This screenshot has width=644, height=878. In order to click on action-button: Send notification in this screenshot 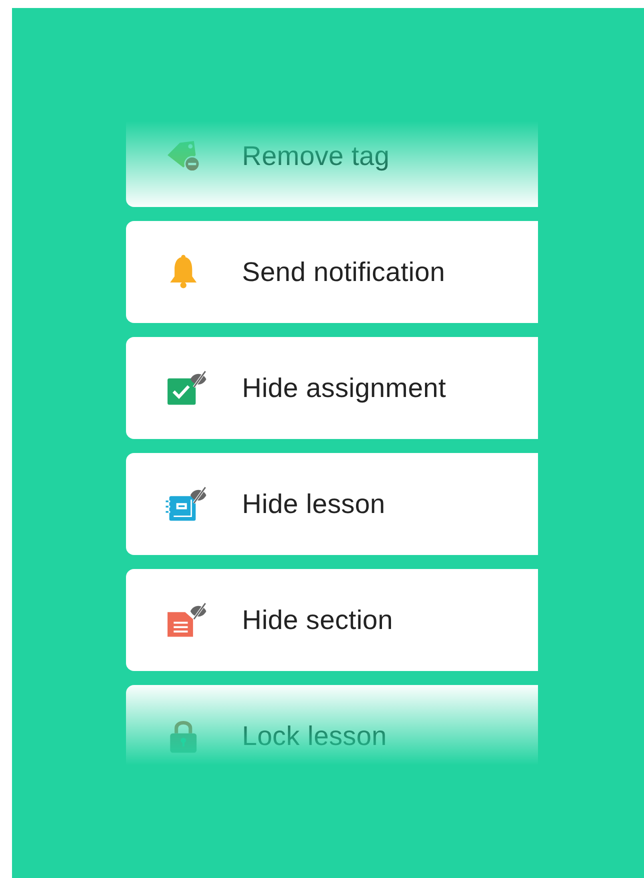, I will do `click(332, 272)`.